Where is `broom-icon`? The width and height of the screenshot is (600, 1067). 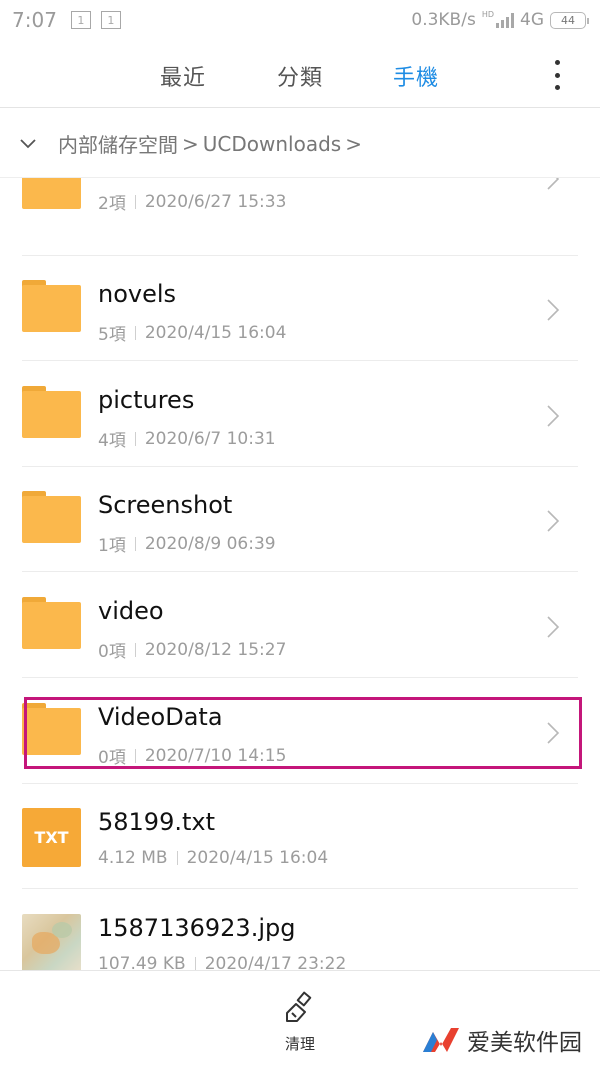
broom-icon is located at coordinates (299, 1006).